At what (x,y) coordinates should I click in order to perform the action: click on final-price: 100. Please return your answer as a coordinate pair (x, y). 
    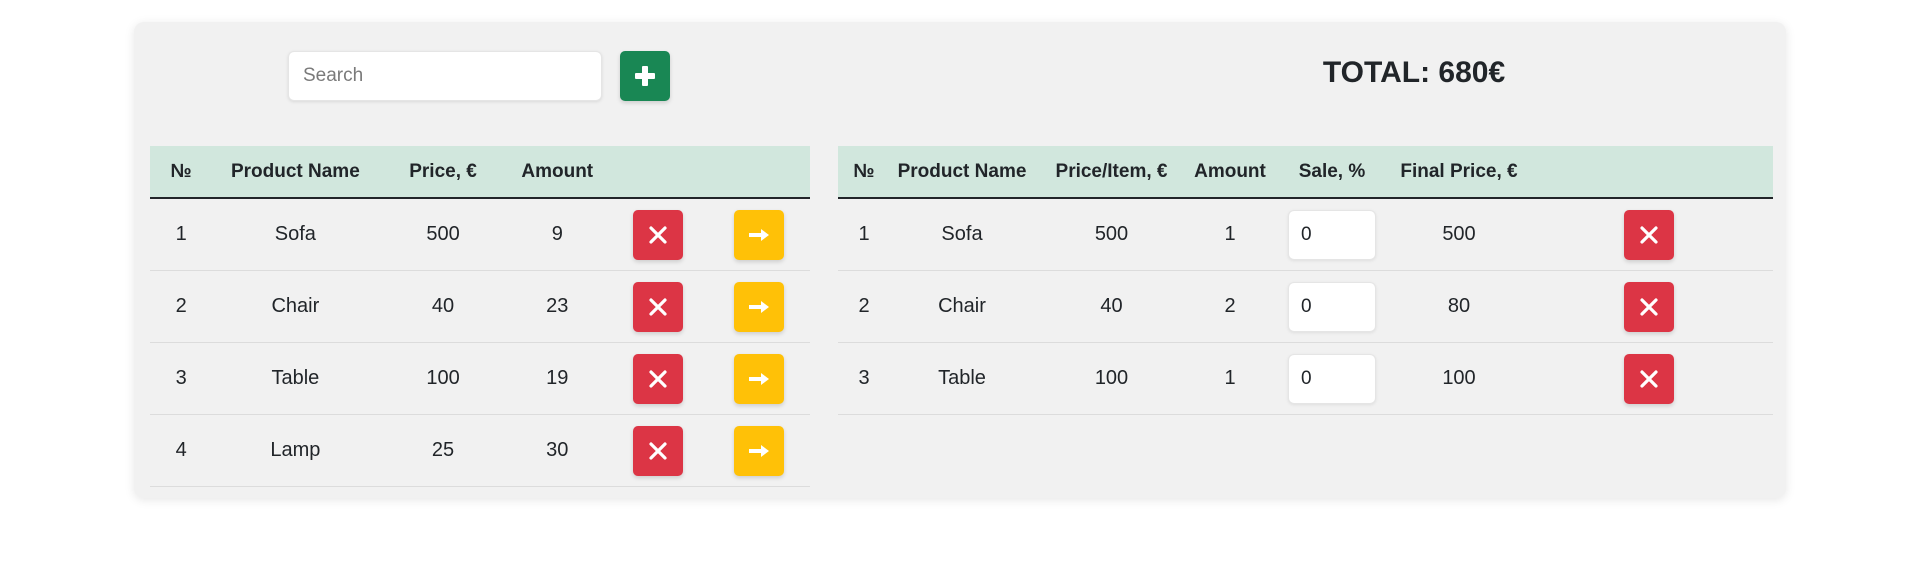
    Looking at the image, I should click on (1459, 378).